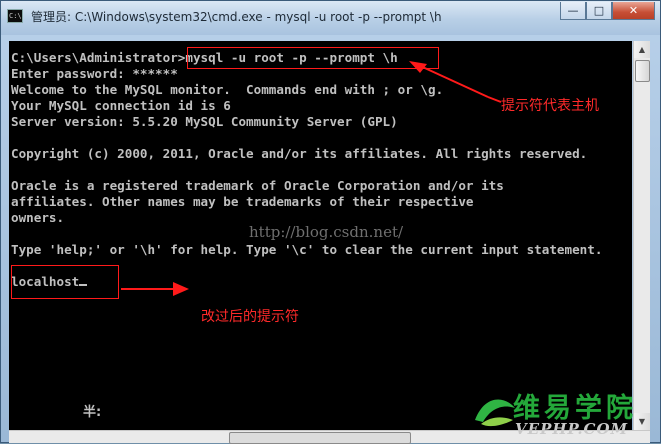 Image resolution: width=661 pixels, height=444 pixels. I want to click on leaf-logo-icon, so click(495, 413).